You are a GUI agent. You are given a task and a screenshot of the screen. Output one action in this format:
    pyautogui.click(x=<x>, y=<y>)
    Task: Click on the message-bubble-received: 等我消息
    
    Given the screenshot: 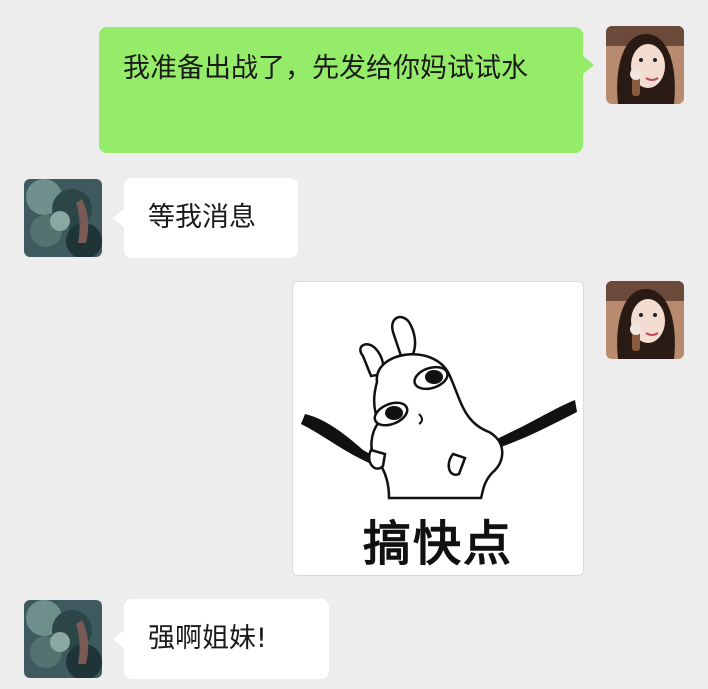 What is the action you would take?
    pyautogui.click(x=211, y=218)
    